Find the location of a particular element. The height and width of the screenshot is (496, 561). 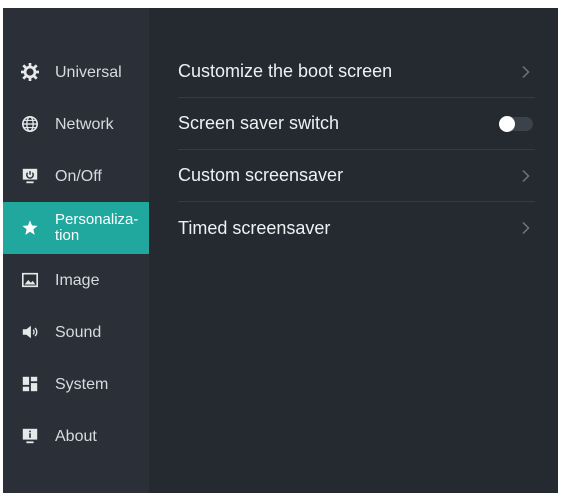

power-monitor-icon is located at coordinates (30, 176).